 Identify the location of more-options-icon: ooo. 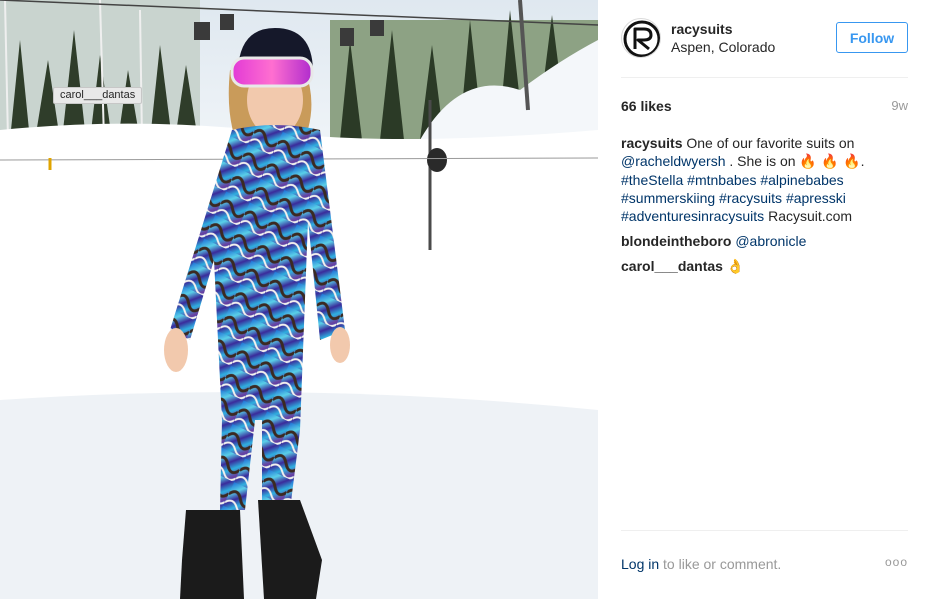
(896, 562).